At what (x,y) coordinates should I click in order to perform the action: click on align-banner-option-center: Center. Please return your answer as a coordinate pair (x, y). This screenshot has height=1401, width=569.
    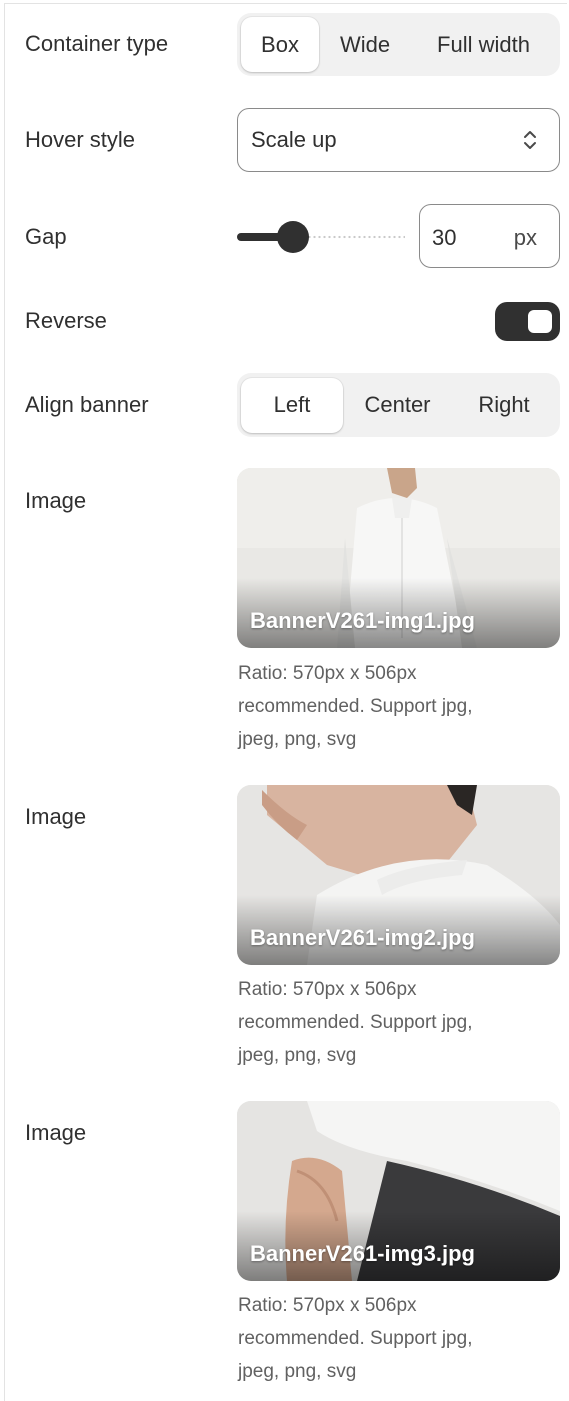
    Looking at the image, I should click on (397, 405).